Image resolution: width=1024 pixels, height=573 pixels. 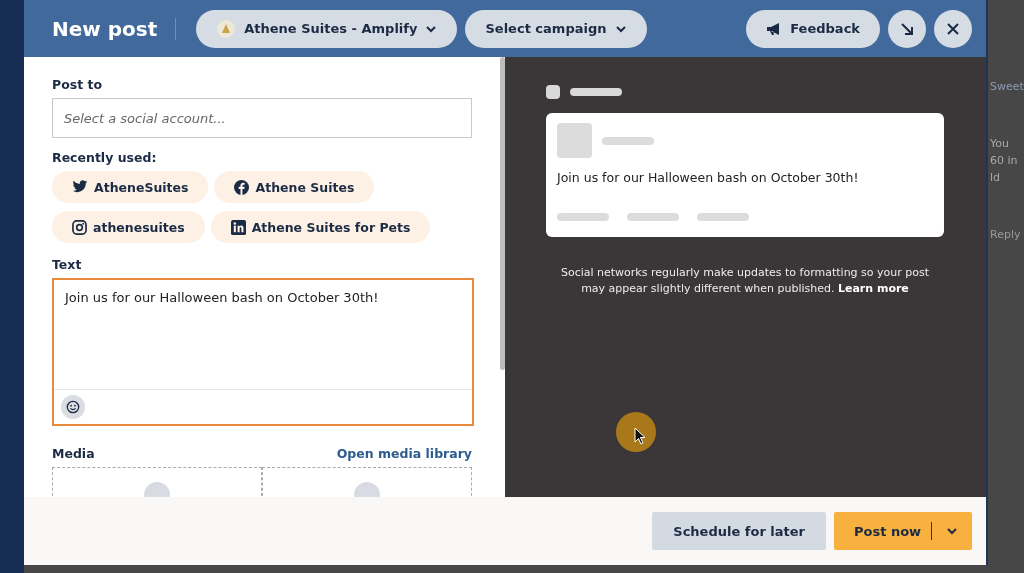 I want to click on background-text: You, so click(x=1000, y=143).